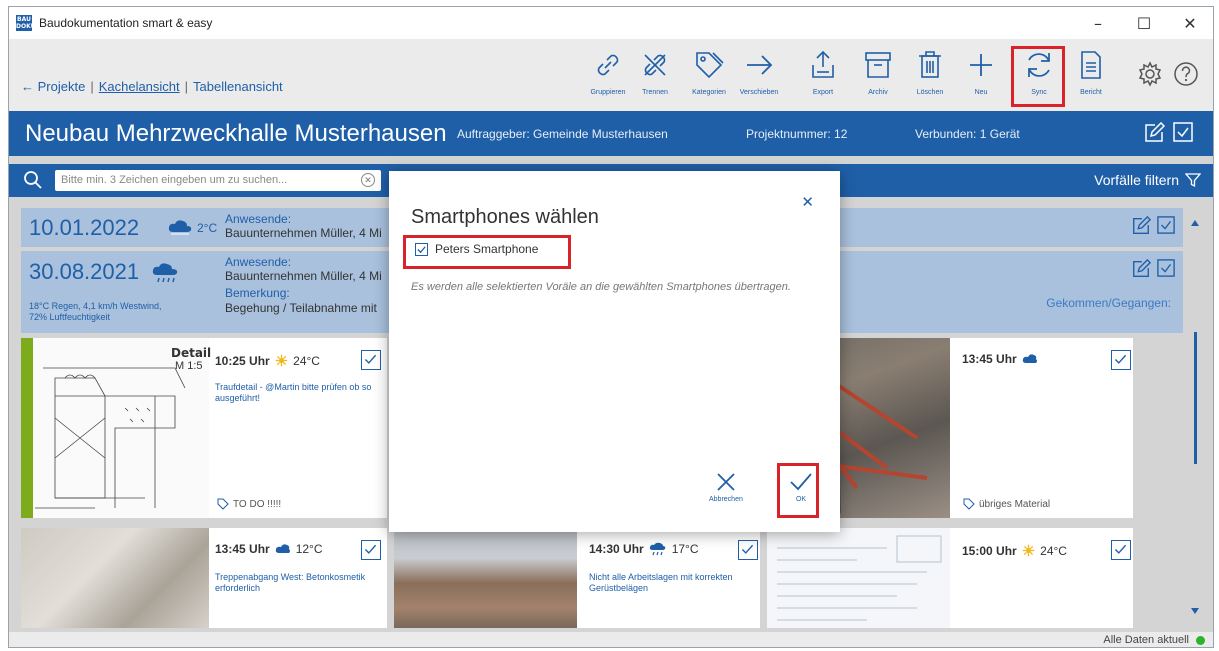 The height and width of the screenshot is (651, 1219). Describe the element at coordinates (1195, 611) in the screenshot. I see `scroll-down-icon` at that location.